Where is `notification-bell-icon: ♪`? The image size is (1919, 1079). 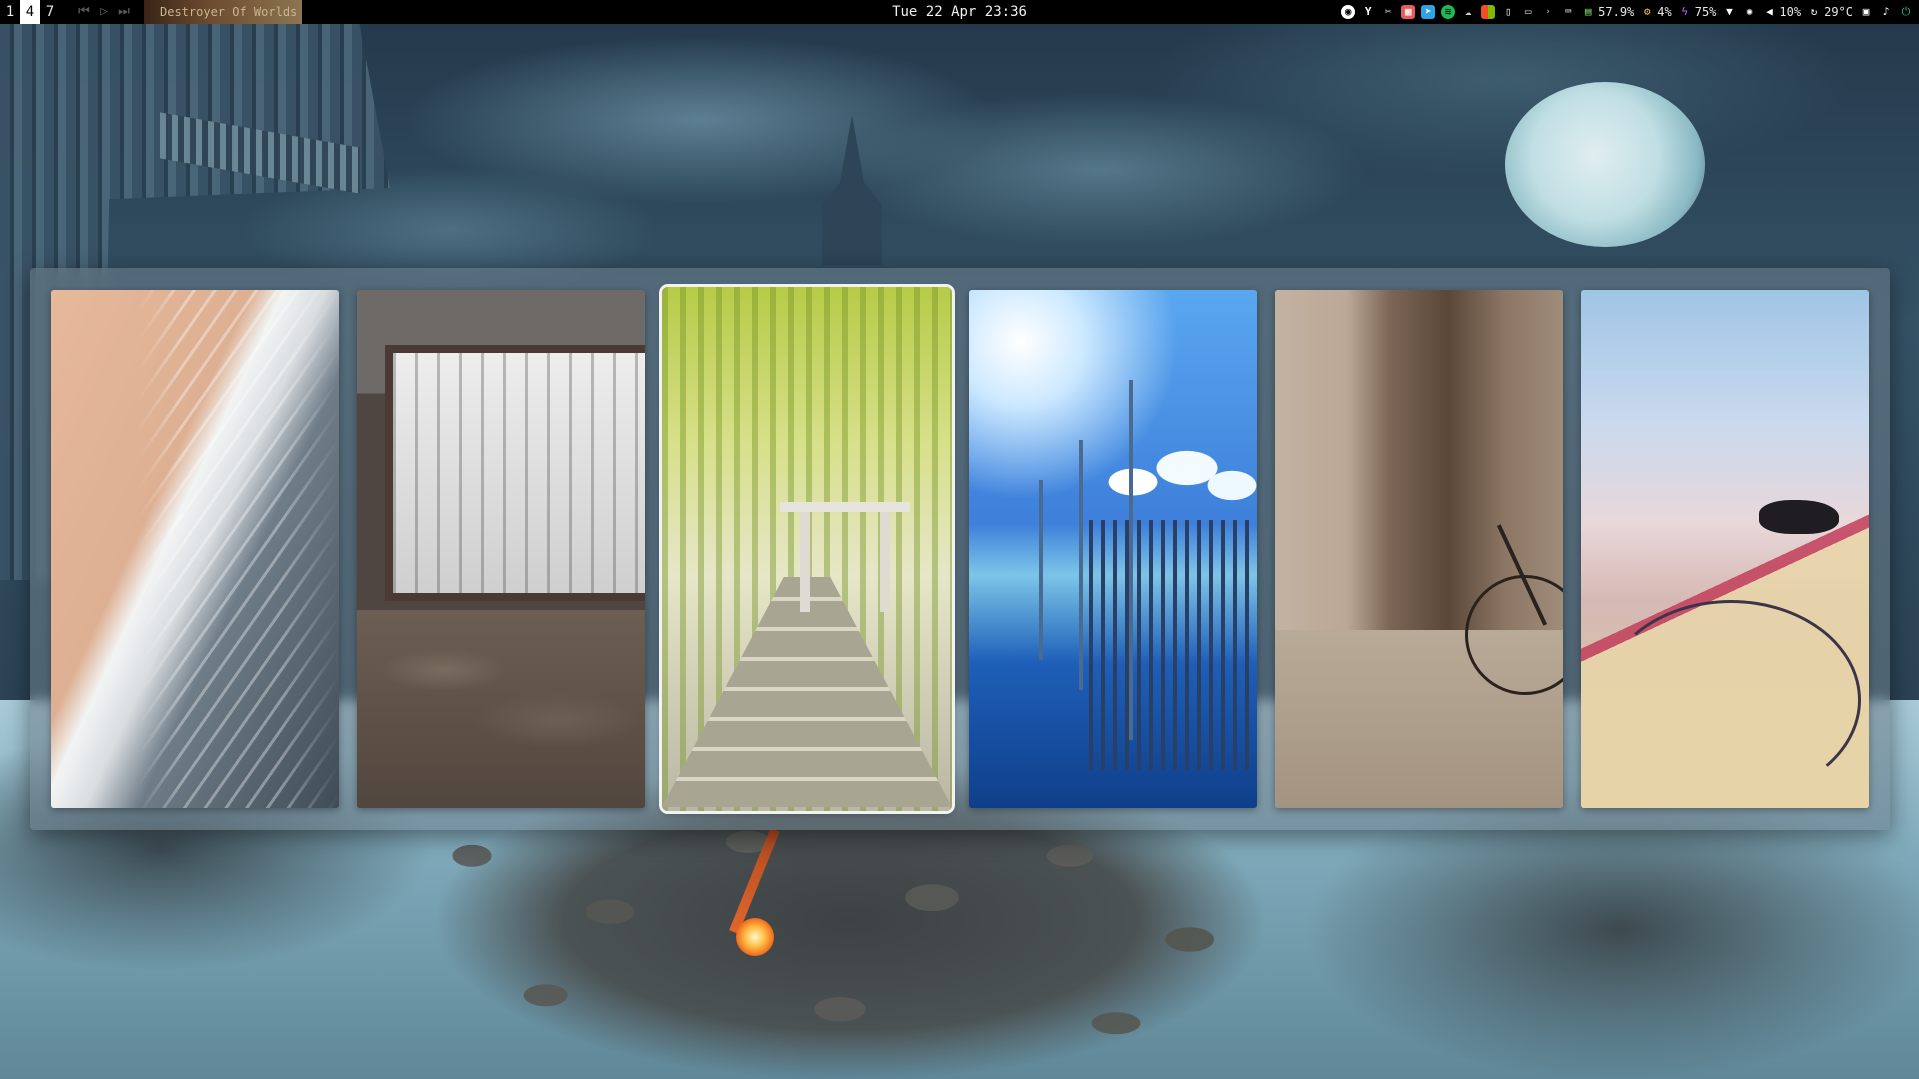 notification-bell-icon: ♪ is located at coordinates (1886, 12).